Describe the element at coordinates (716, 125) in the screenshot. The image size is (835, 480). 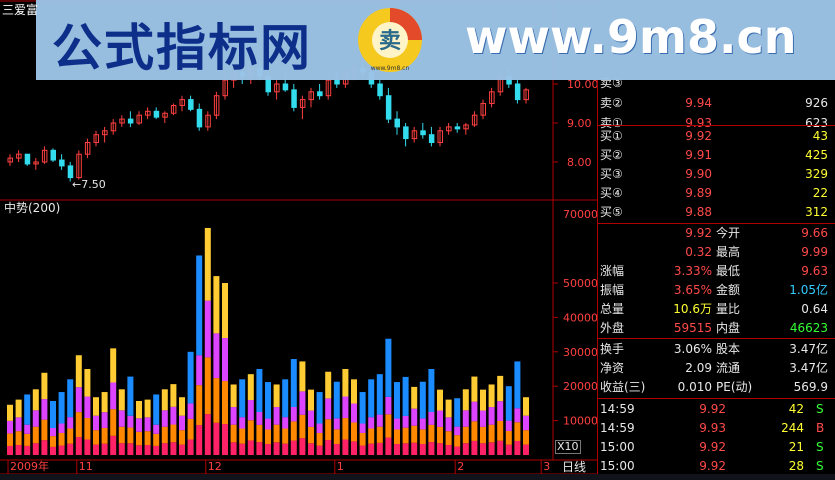
I see `panel-divider` at that location.